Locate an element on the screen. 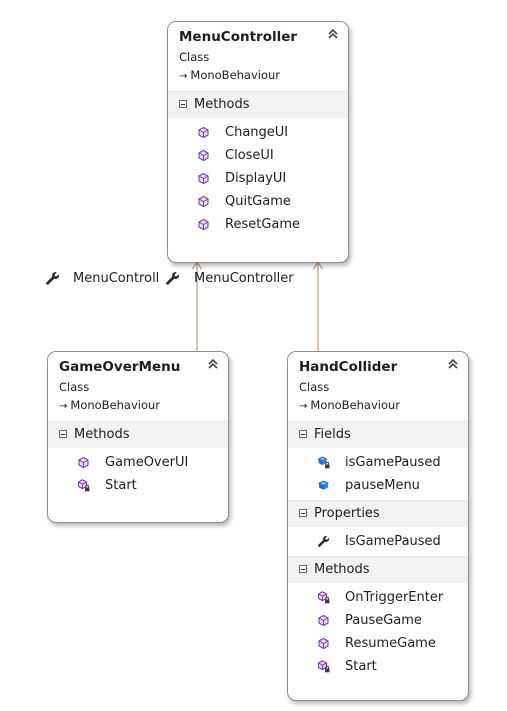  member-item: ChangeUI is located at coordinates (258, 132).